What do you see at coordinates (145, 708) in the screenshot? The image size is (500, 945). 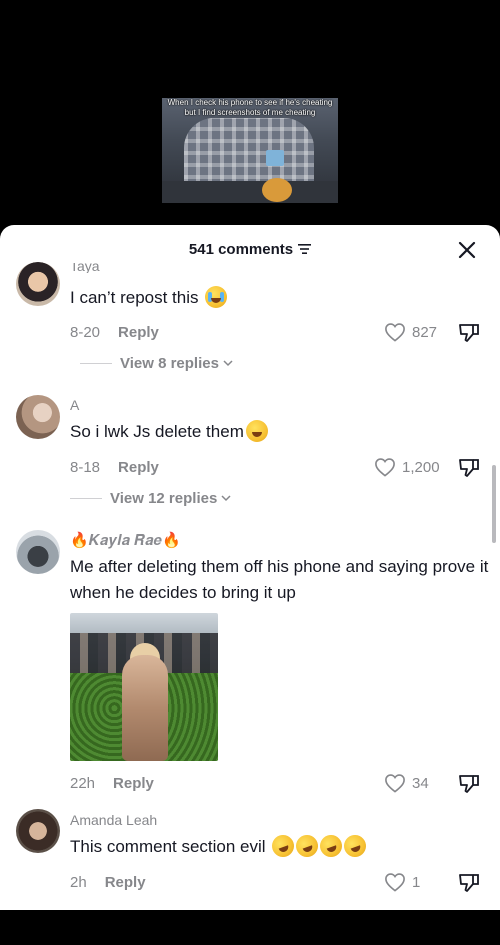 I see `gif-dress` at bounding box center [145, 708].